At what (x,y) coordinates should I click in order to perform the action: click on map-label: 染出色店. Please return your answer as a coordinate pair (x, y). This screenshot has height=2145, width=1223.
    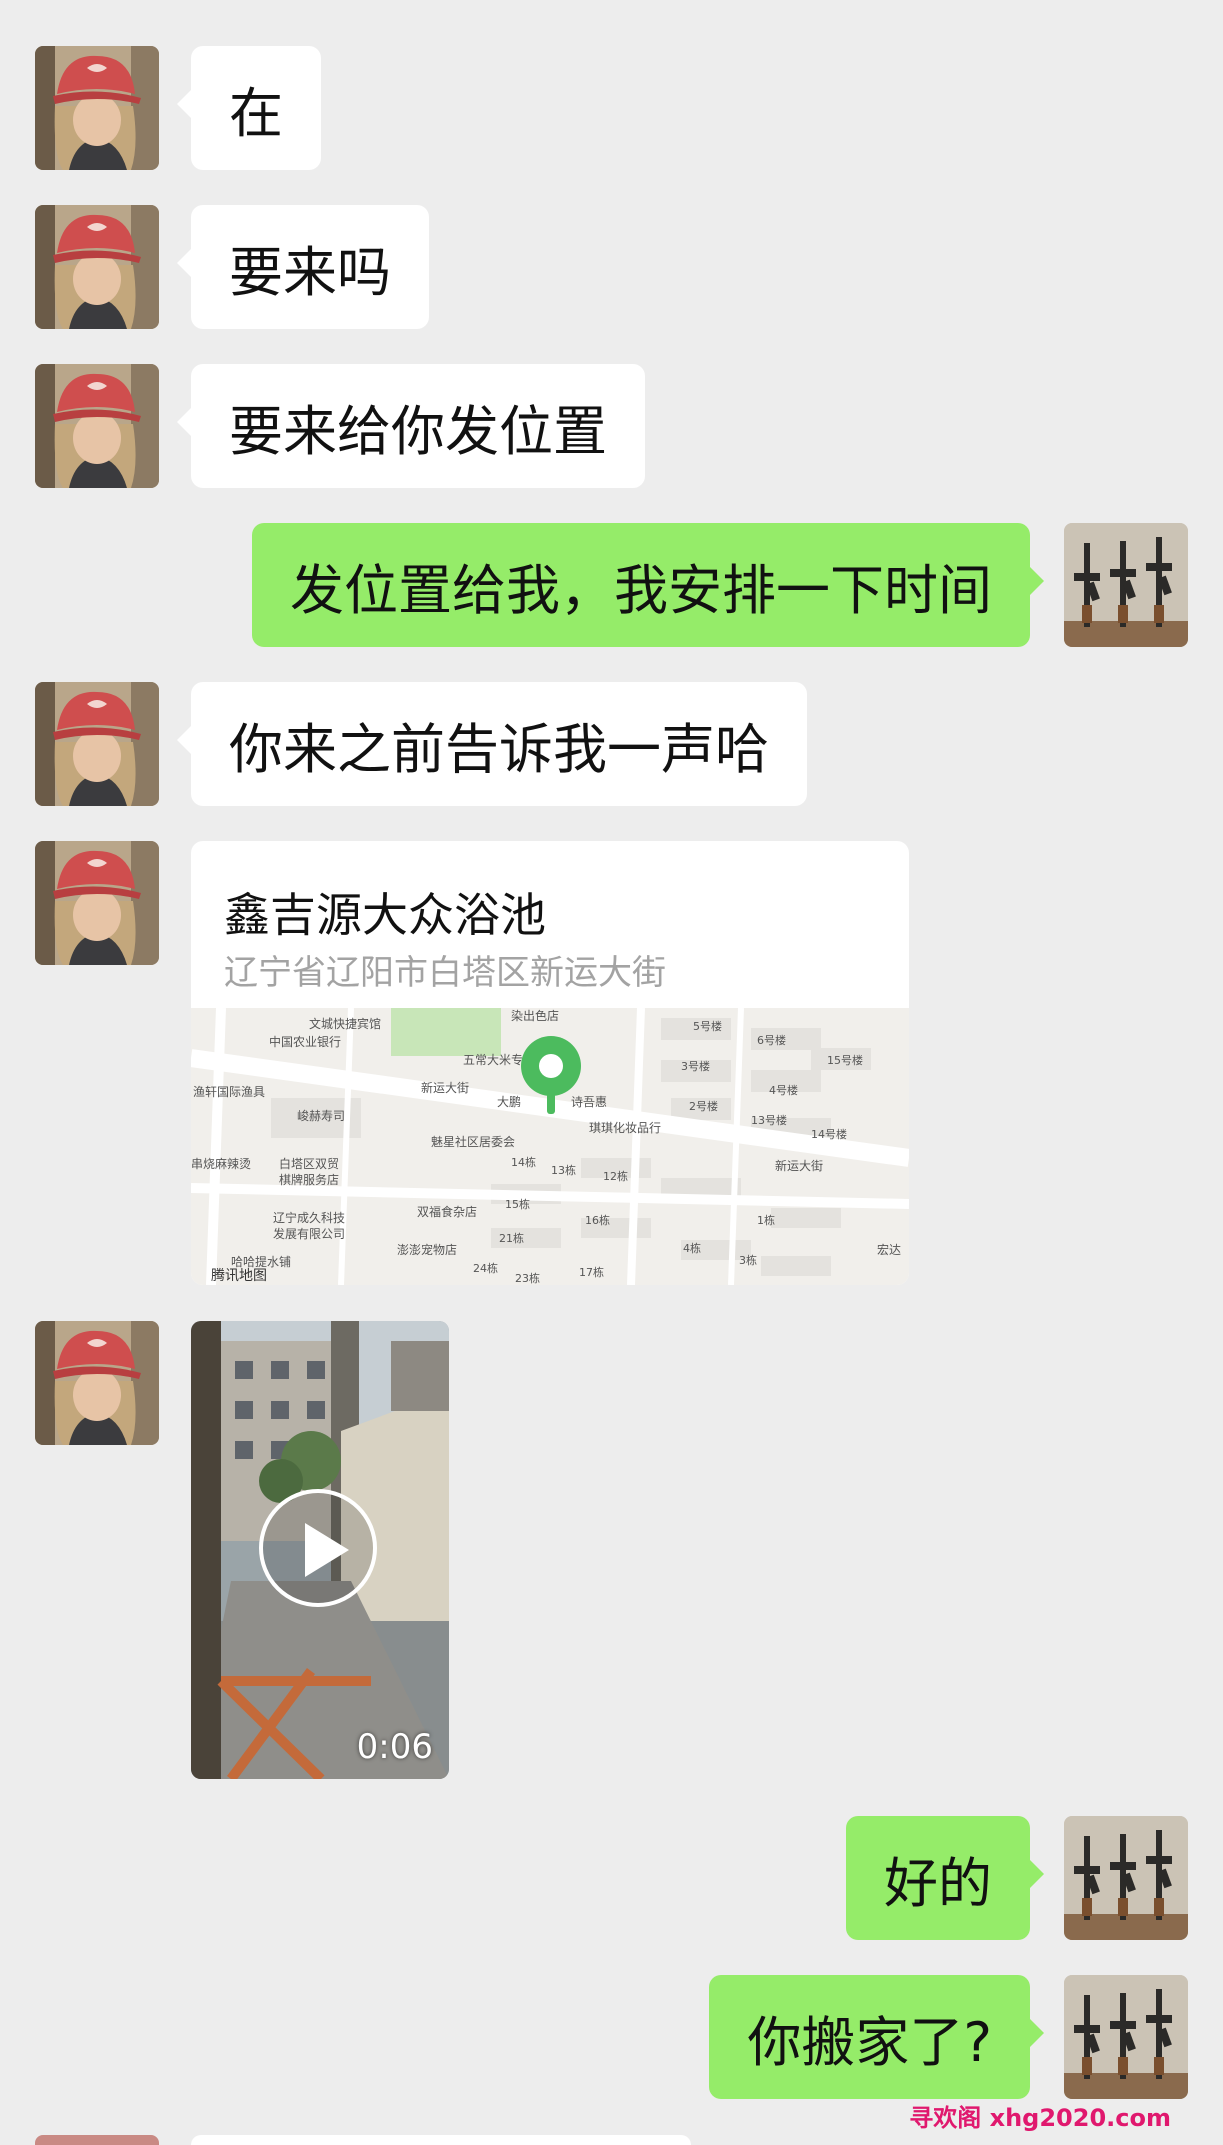
    Looking at the image, I should click on (535, 1015).